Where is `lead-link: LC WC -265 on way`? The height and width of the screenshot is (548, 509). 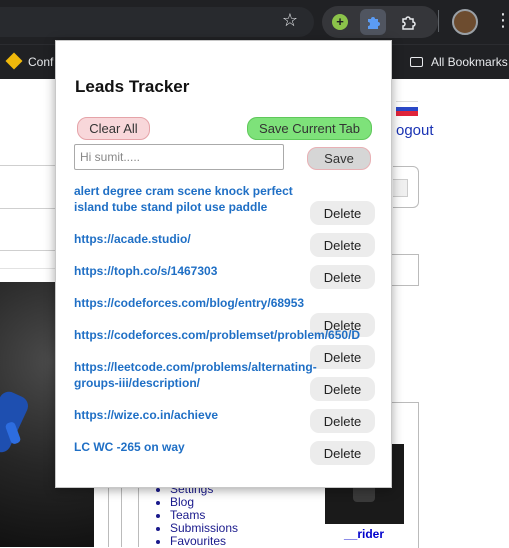 lead-link: LC WC -265 on way is located at coordinates (129, 447).